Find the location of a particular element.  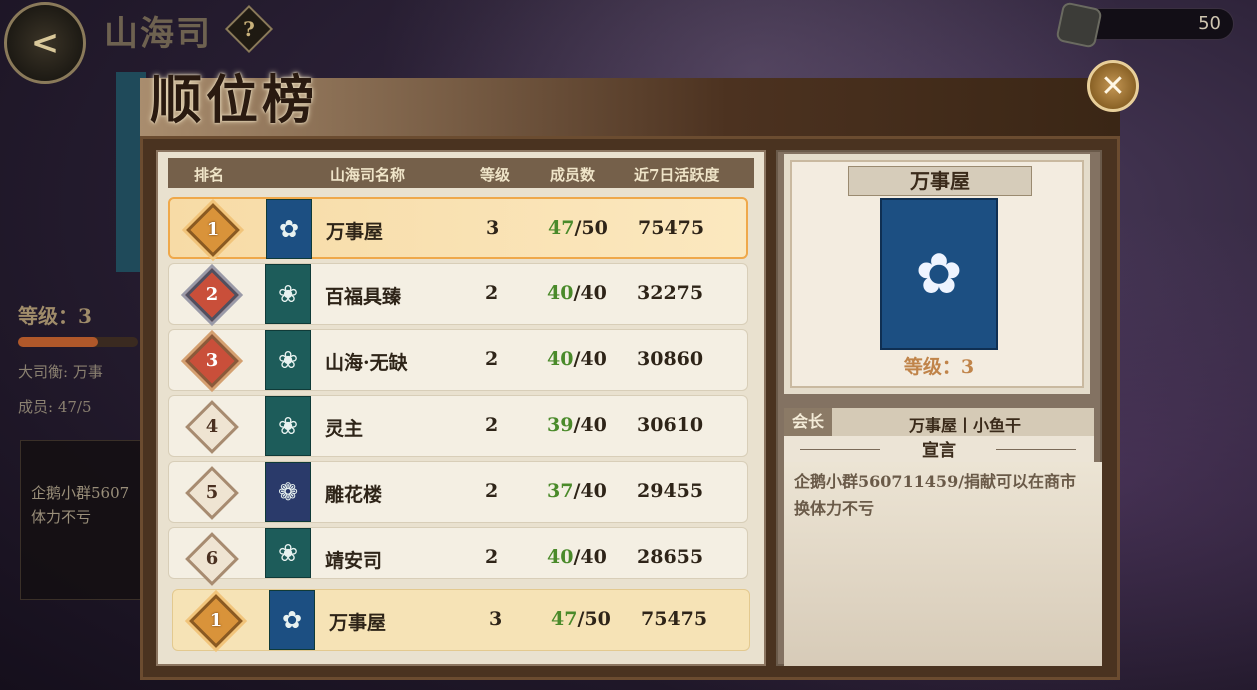

background-info-panel: 等级：3 大司衡: 万事 成员: 47/5 is located at coordinates (83, 358).